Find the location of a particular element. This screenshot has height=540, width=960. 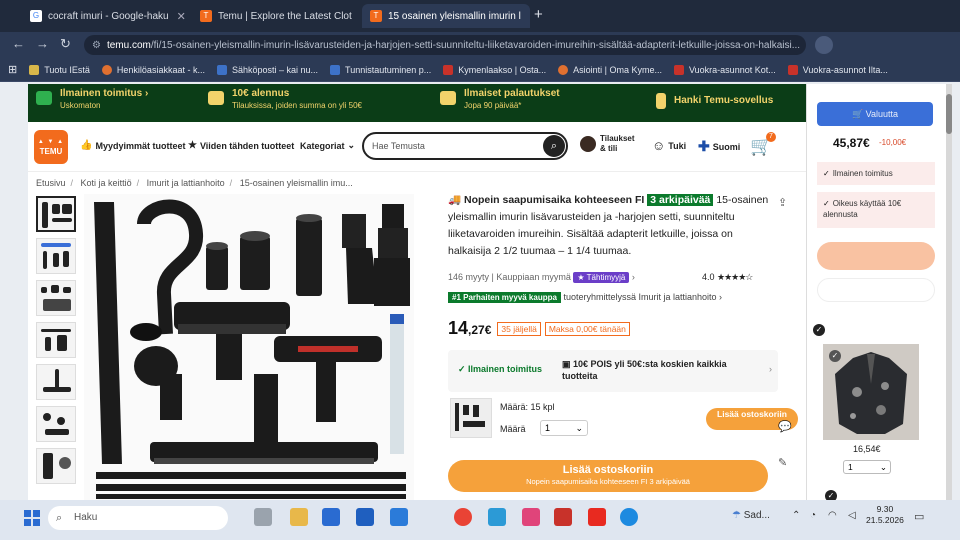

edit-icon: ✎ is located at coordinates (782, 462).